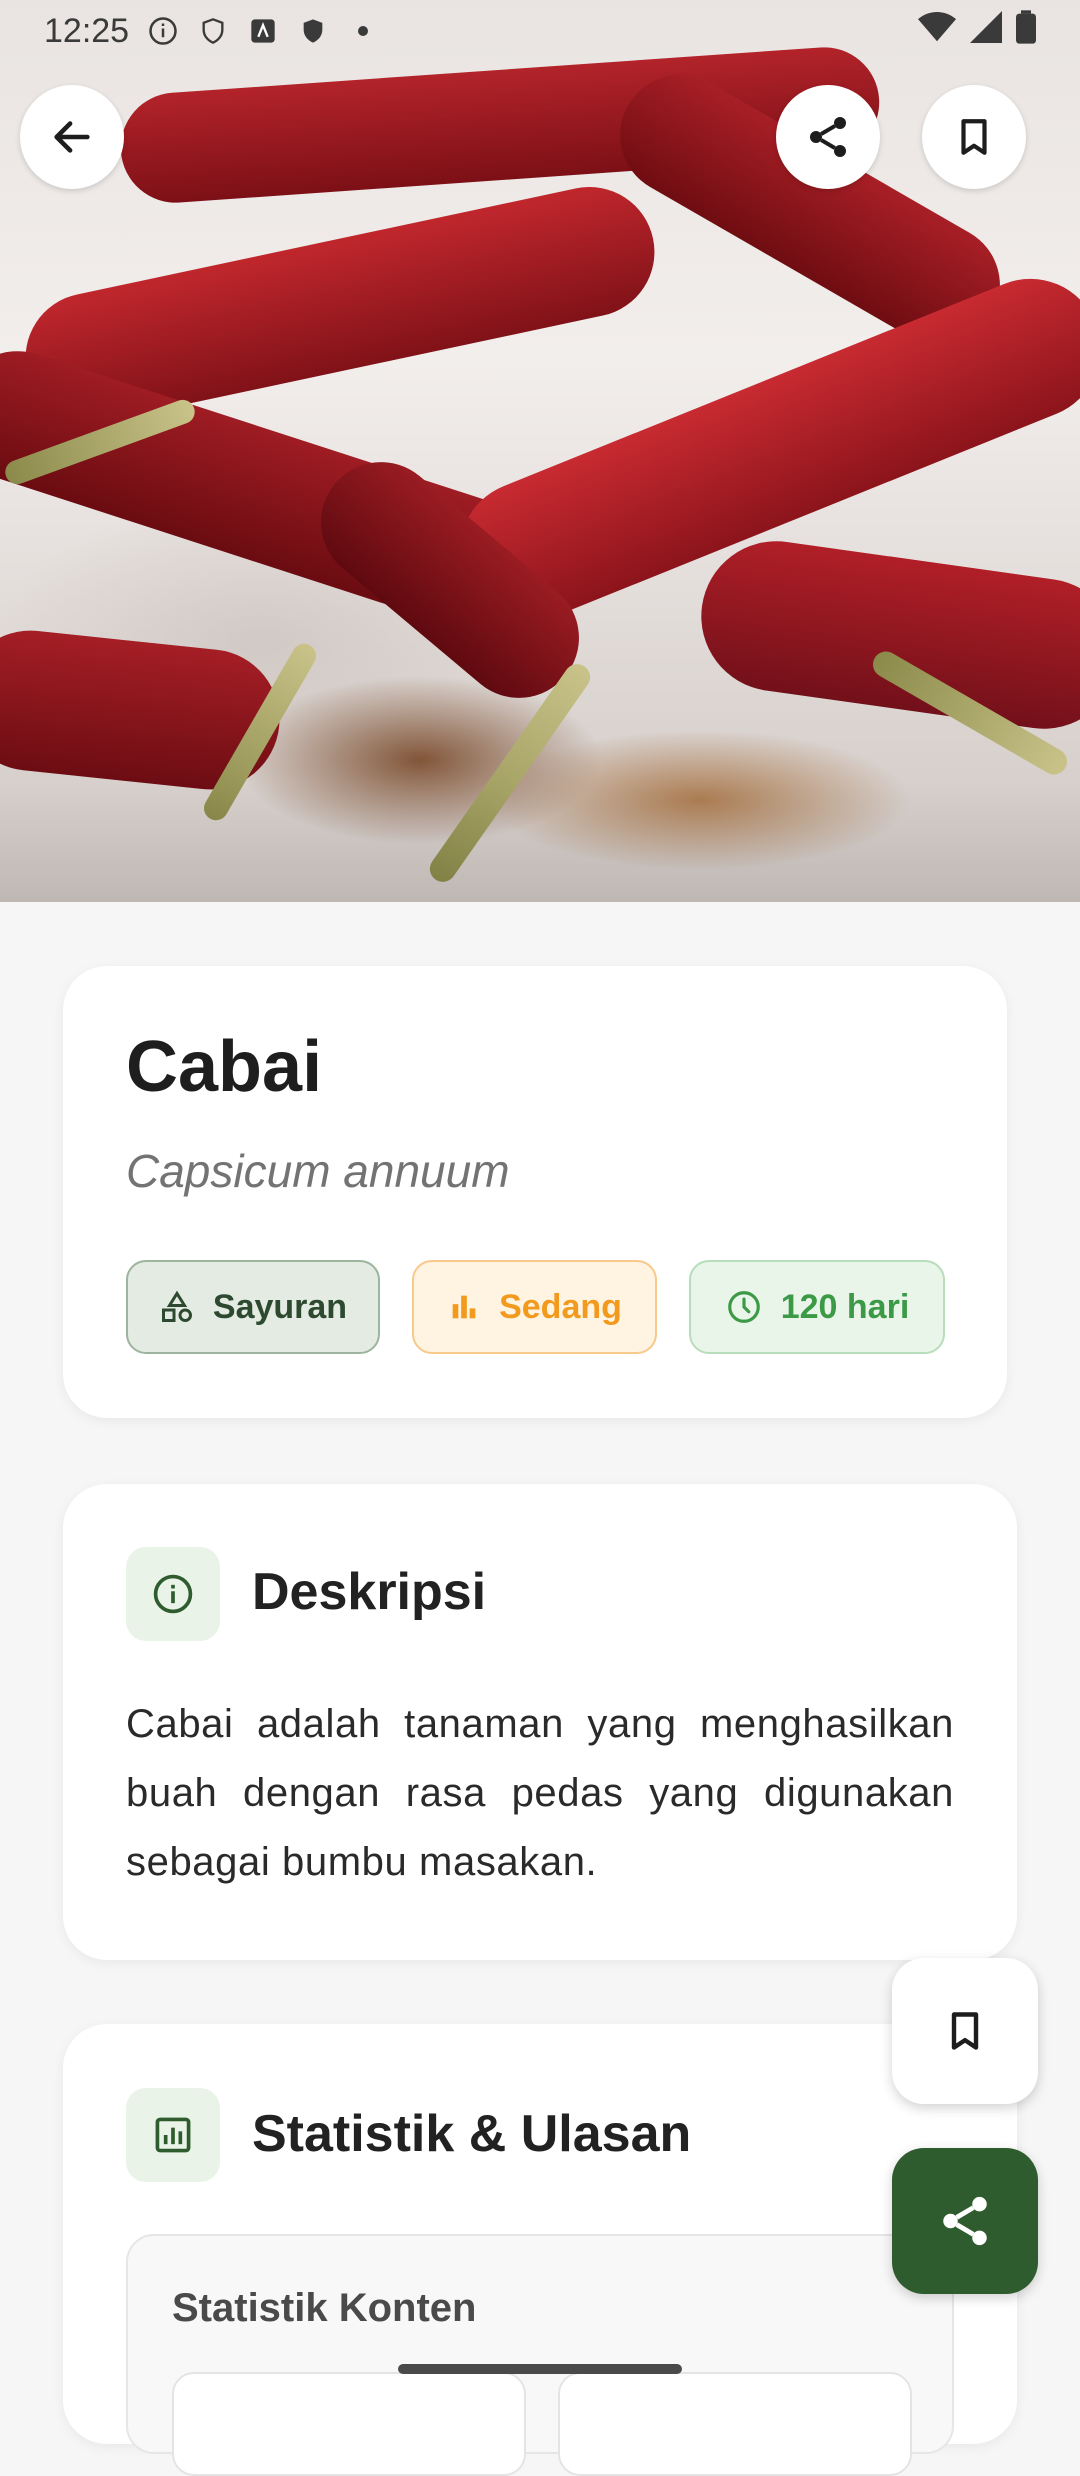  Describe the element at coordinates (845, 1306) in the screenshot. I see `duration-label: 120 hari` at that location.